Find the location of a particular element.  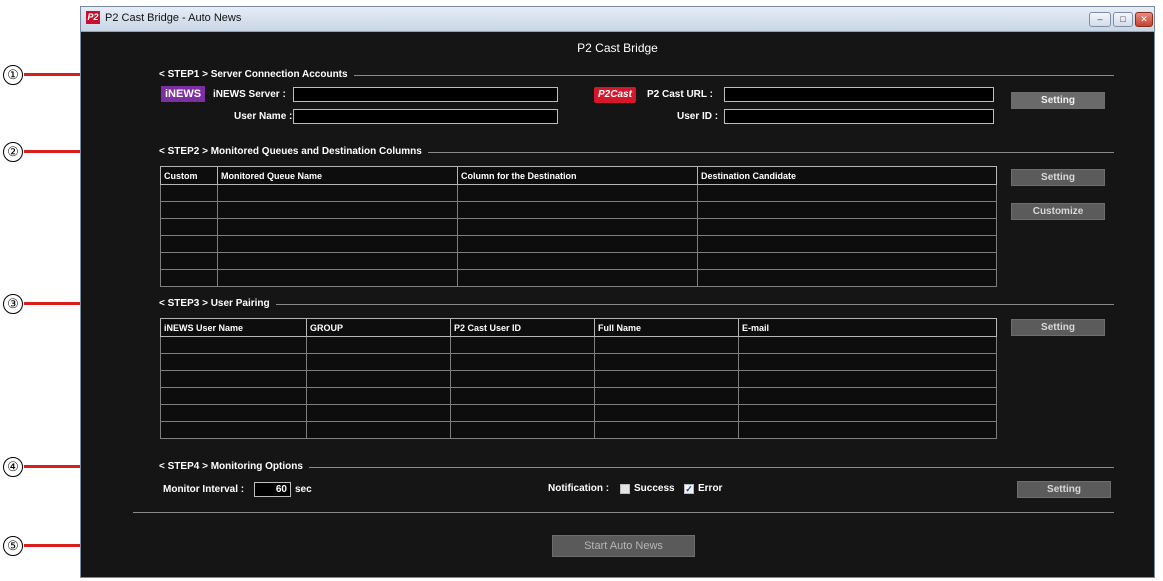

step2-setting-button: Setting is located at coordinates (1058, 177).